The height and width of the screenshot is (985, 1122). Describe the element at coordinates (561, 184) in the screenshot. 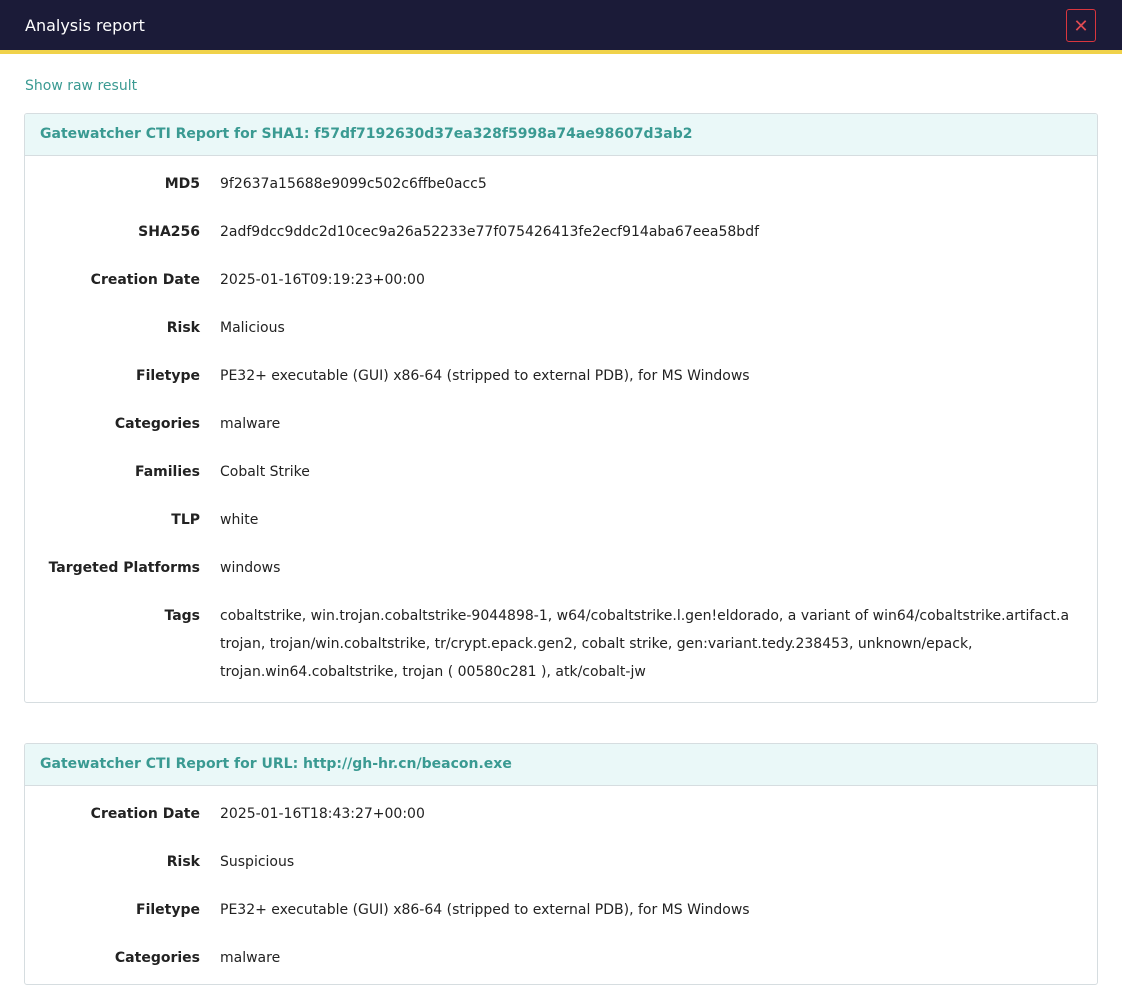

I see `field-row-md5: MD5 9f2637a15688e9099c502c6ffbe0acc5` at that location.